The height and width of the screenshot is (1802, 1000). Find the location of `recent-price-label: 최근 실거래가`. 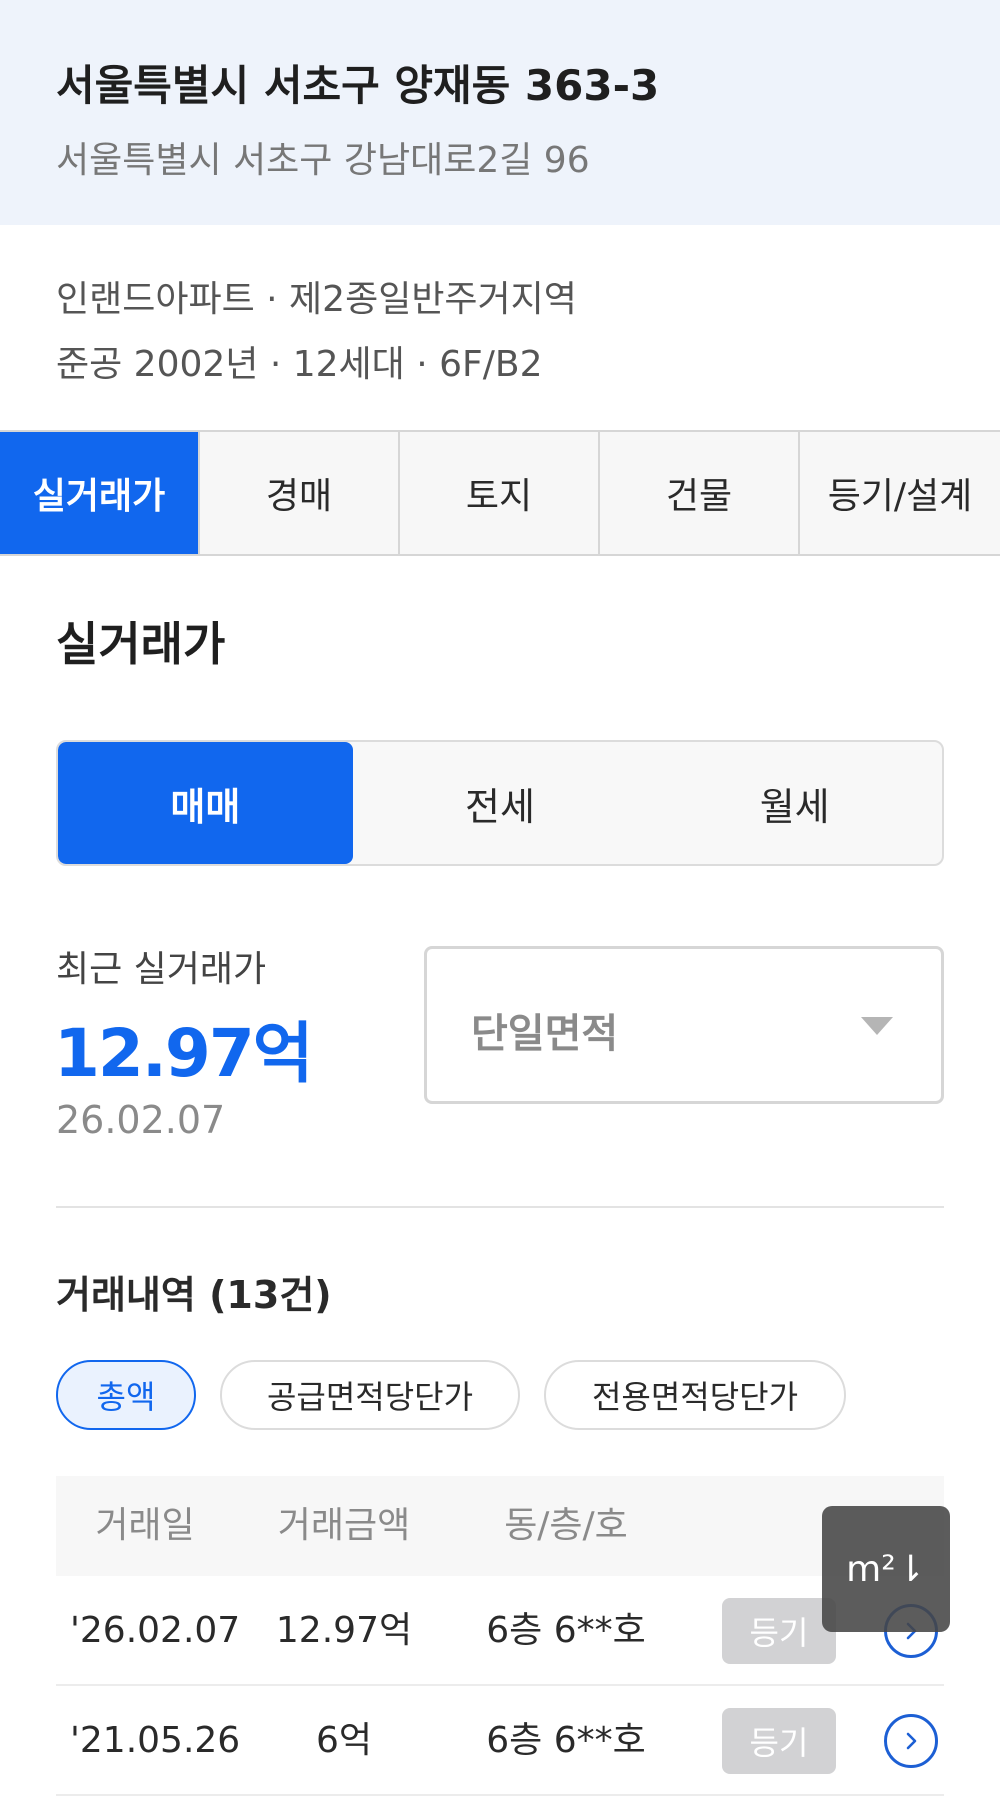

recent-price-label: 최근 실거래가 is located at coordinates (161, 969).